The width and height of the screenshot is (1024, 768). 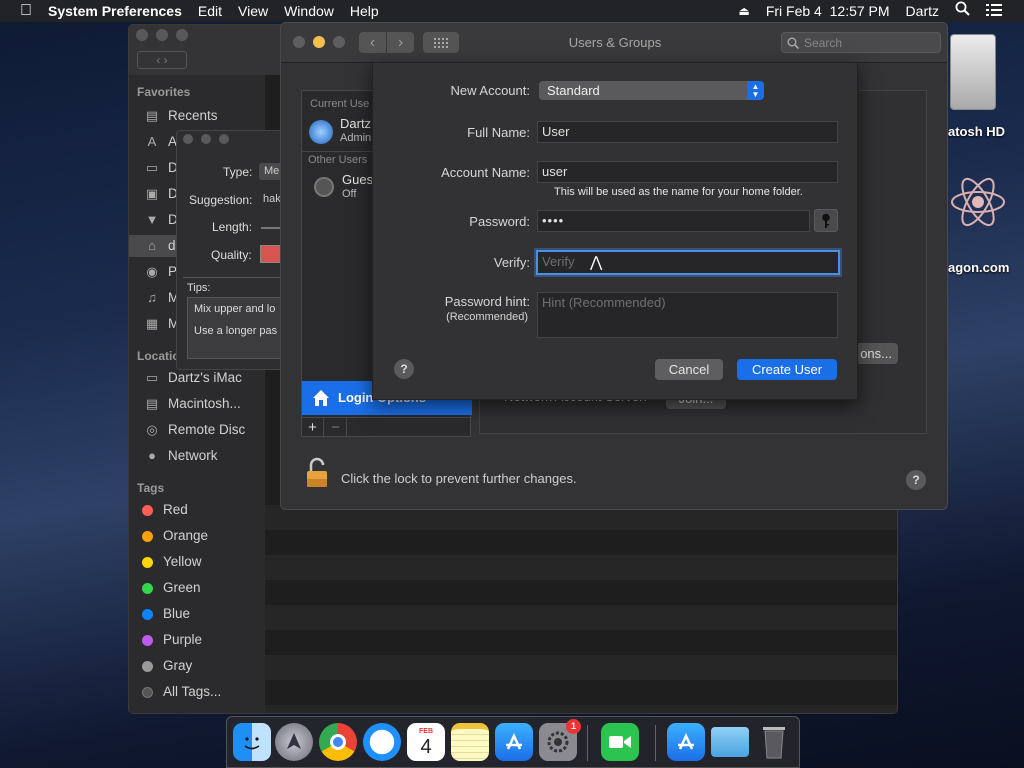 I want to click on sheet-help-button: ?, so click(x=404, y=369).